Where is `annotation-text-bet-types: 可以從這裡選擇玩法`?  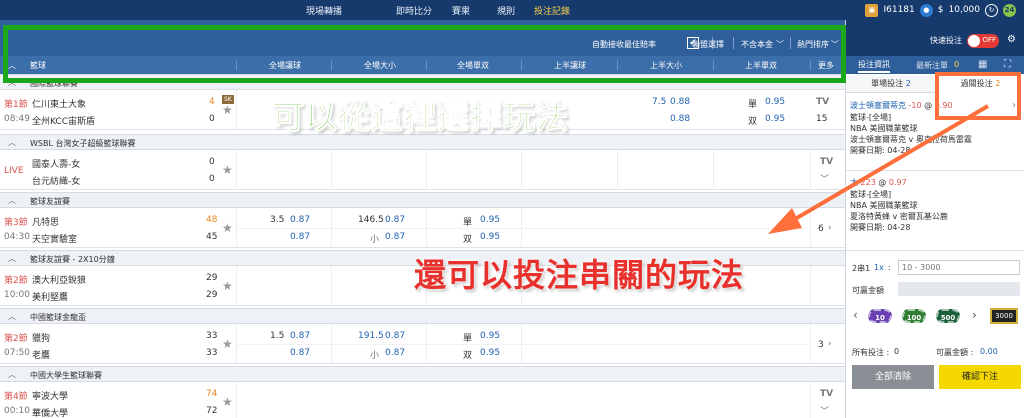 annotation-text-bet-types: 可以從這裡選擇玩法 is located at coordinates (420, 117).